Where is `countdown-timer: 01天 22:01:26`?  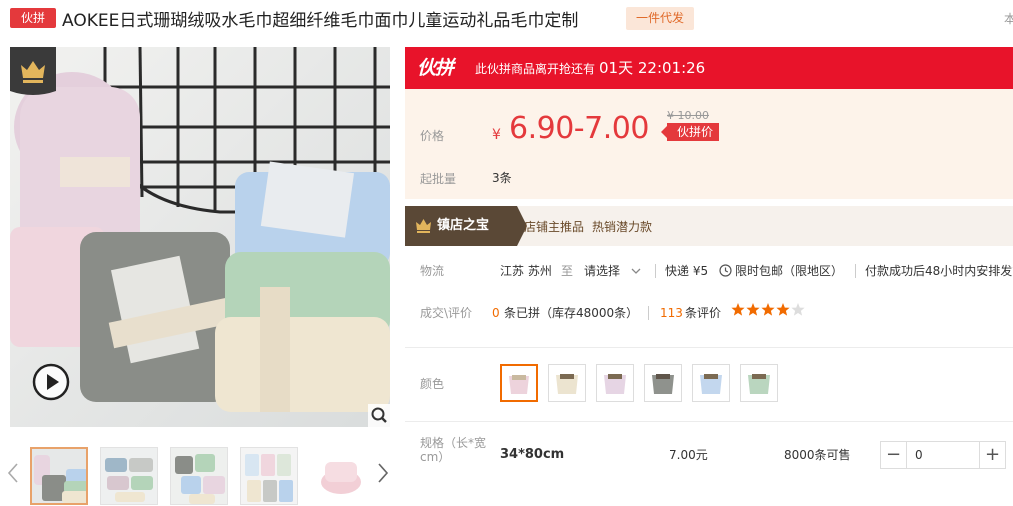 countdown-timer: 01天 22:01:26 is located at coordinates (652, 68).